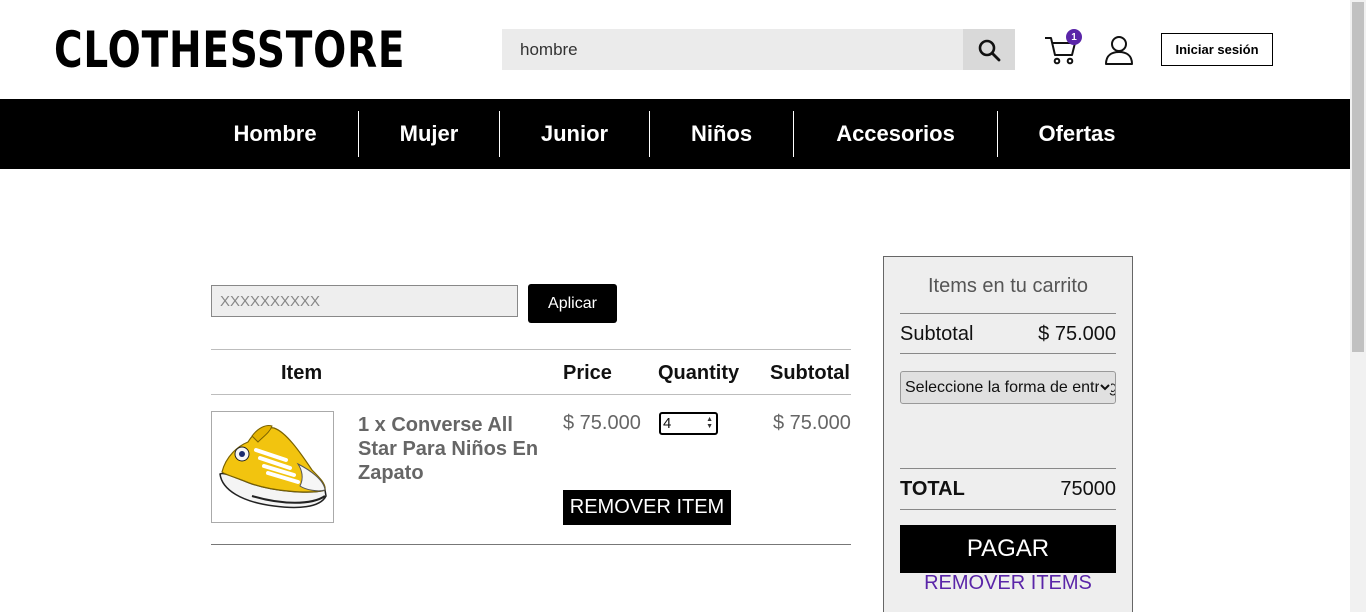 Image resolution: width=1366 pixels, height=612 pixels. Describe the element at coordinates (699, 373) in the screenshot. I see `header-quantity: Quantity` at that location.